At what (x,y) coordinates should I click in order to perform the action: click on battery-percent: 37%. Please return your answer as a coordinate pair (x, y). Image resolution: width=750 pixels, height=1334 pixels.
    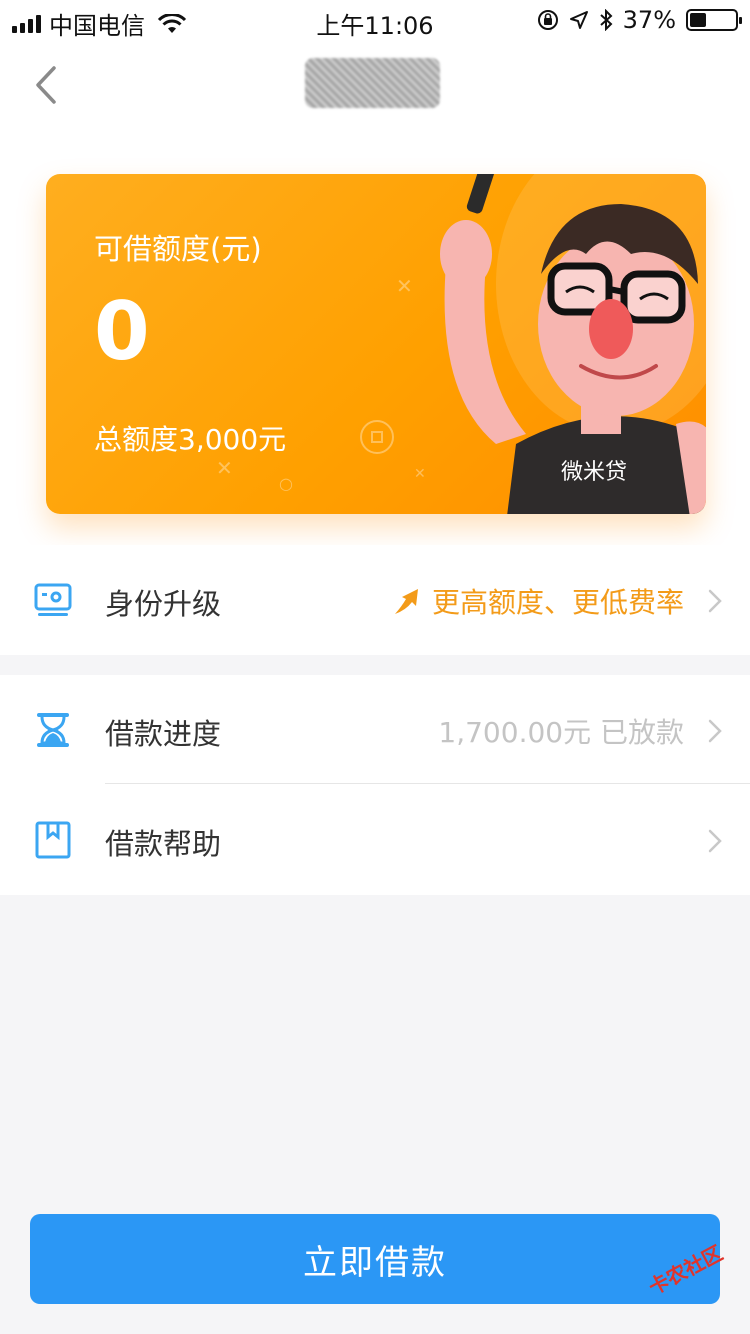
    Looking at the image, I should click on (649, 20).